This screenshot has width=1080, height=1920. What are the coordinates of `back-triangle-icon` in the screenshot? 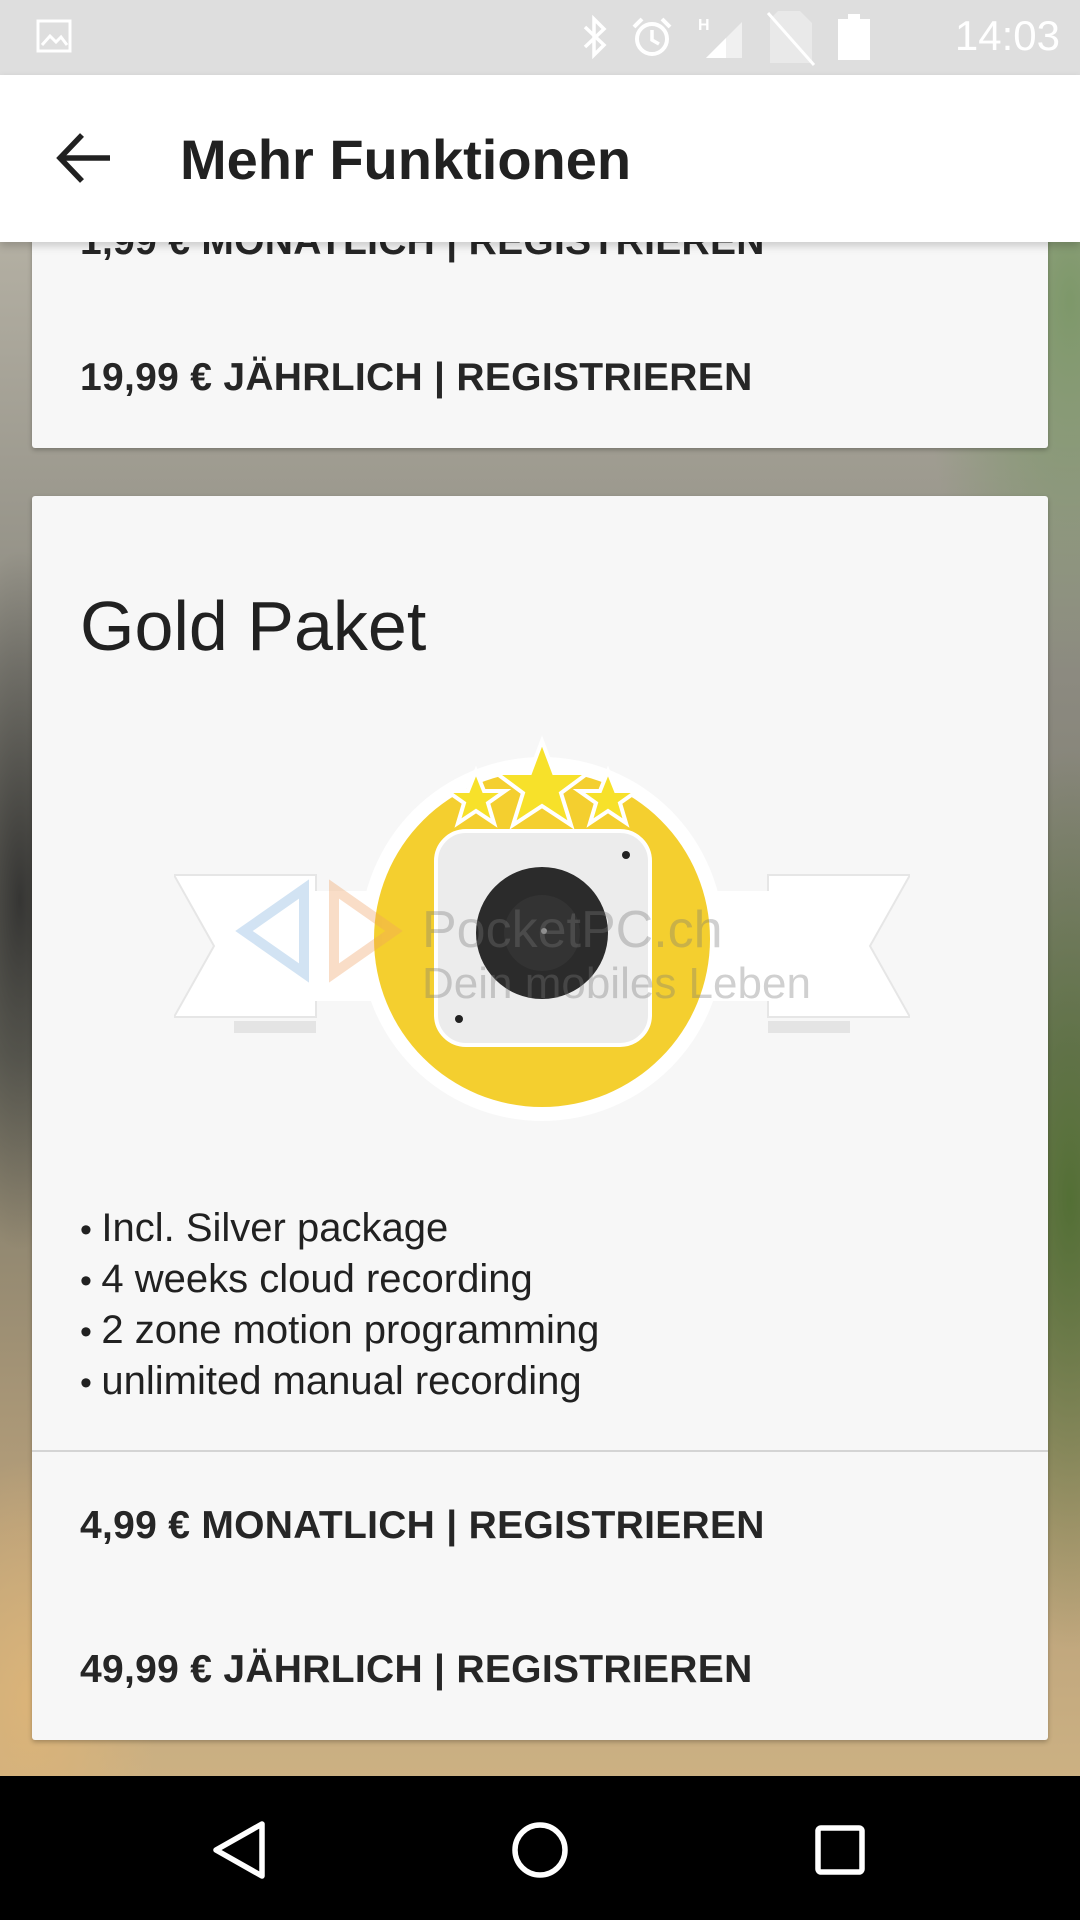 It's located at (240, 1850).